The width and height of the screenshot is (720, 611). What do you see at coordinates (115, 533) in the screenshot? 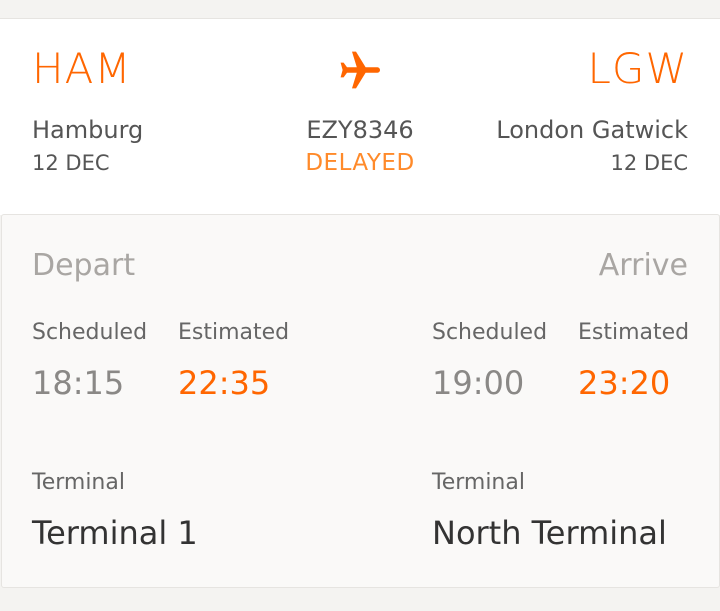
I see `depart-terminal-value: Terminal 1` at bounding box center [115, 533].